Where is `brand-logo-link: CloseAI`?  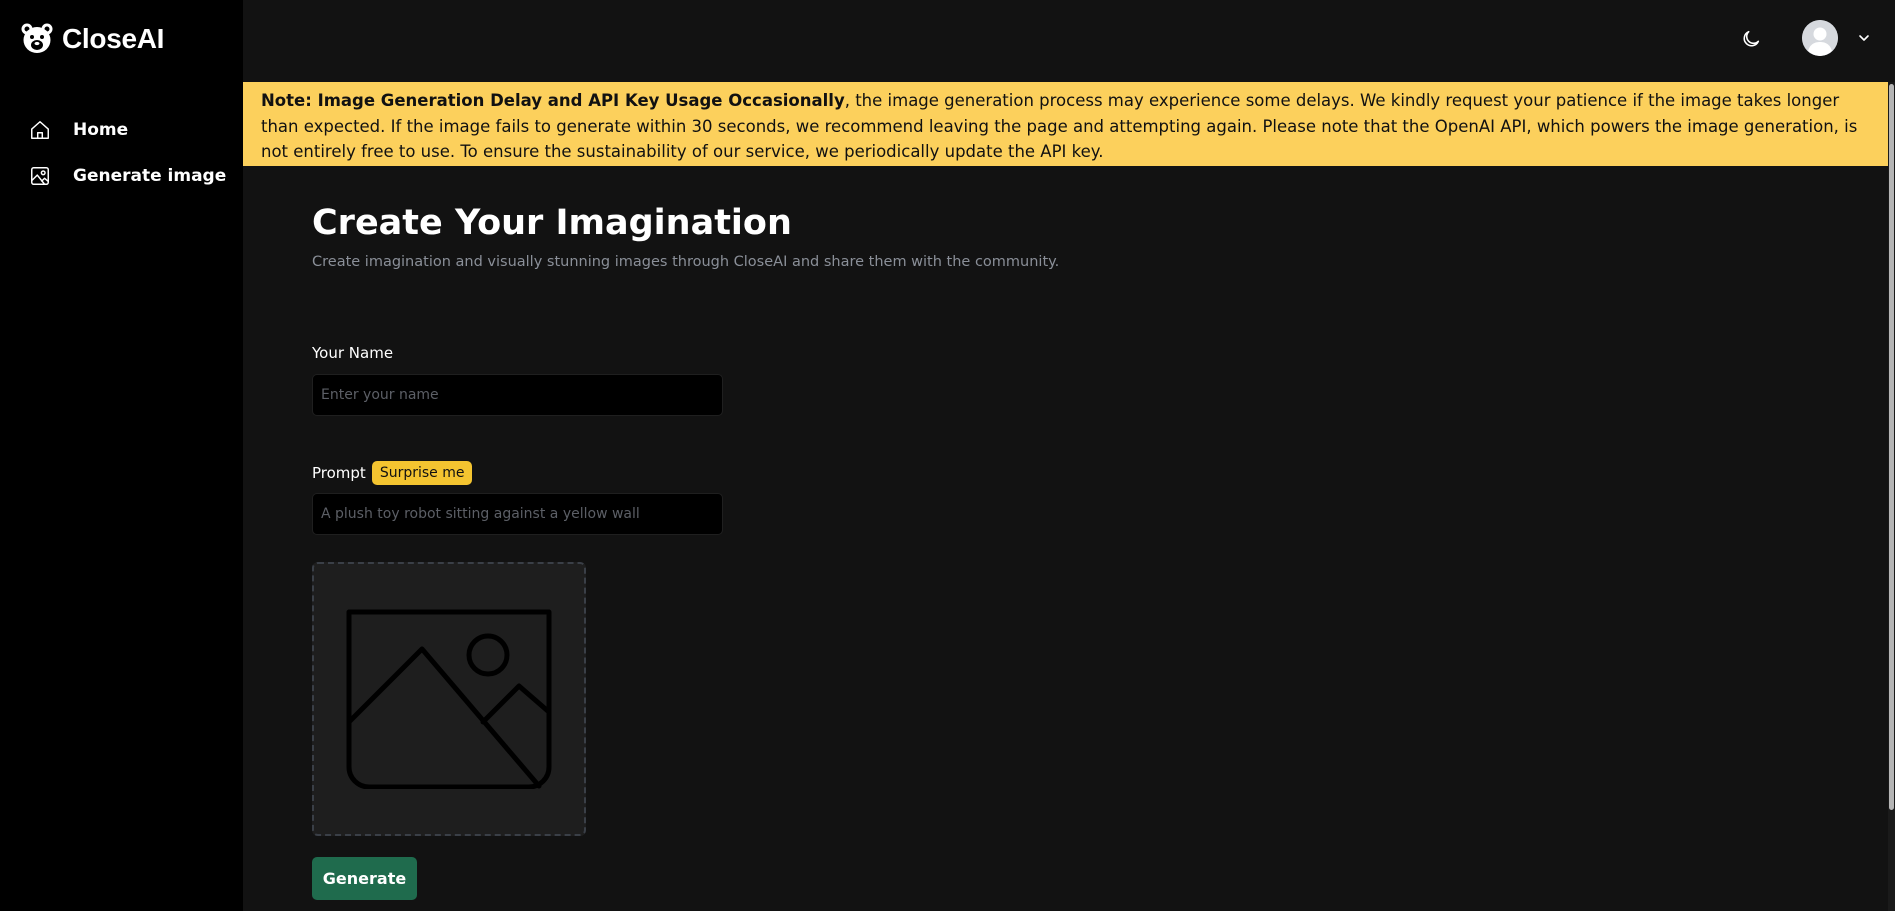 brand-logo-link: CloseAI is located at coordinates (92, 39).